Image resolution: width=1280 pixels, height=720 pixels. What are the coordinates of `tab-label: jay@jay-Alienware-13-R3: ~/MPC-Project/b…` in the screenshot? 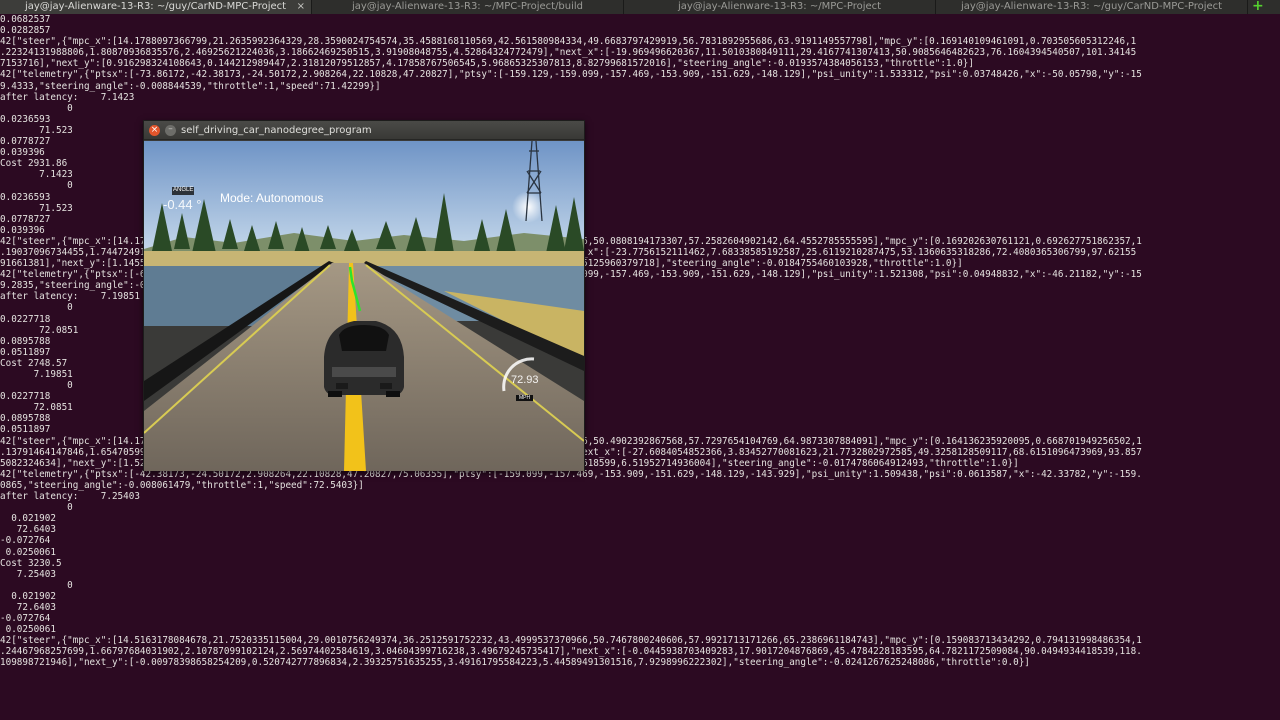 It's located at (467, 6).